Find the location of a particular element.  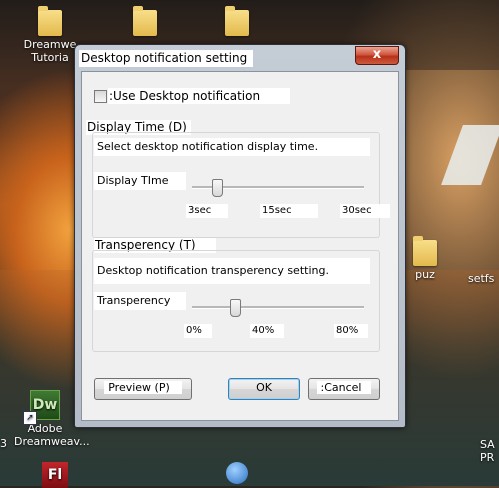

desktop-icon-network is located at coordinates (237, 473).